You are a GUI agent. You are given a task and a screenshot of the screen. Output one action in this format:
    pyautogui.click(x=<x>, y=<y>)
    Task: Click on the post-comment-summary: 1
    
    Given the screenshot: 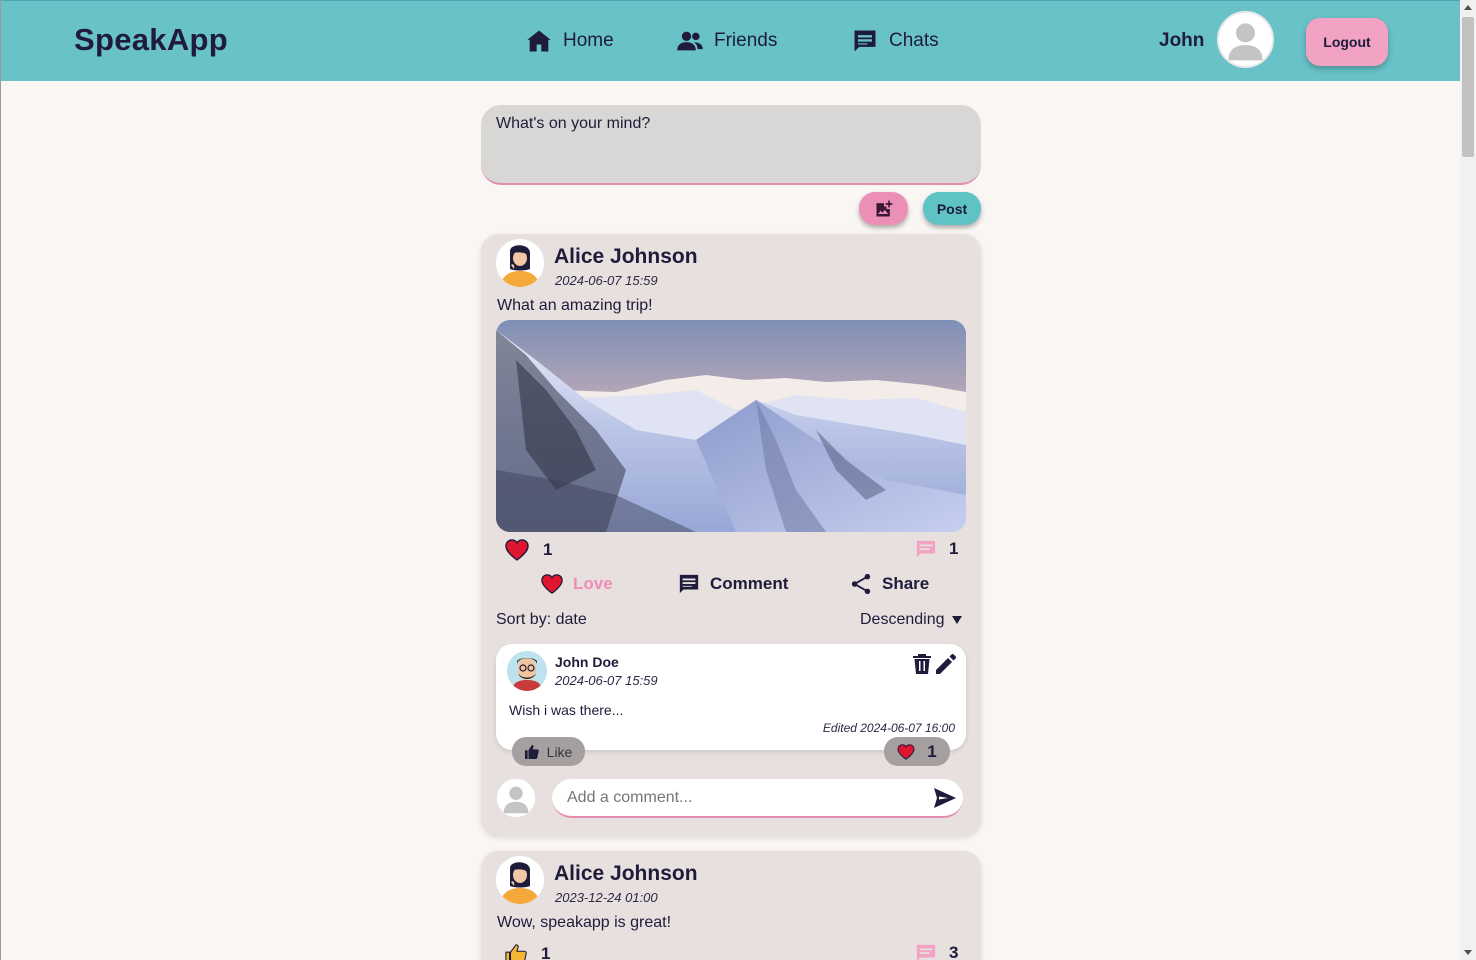 What is the action you would take?
    pyautogui.click(x=936, y=549)
    